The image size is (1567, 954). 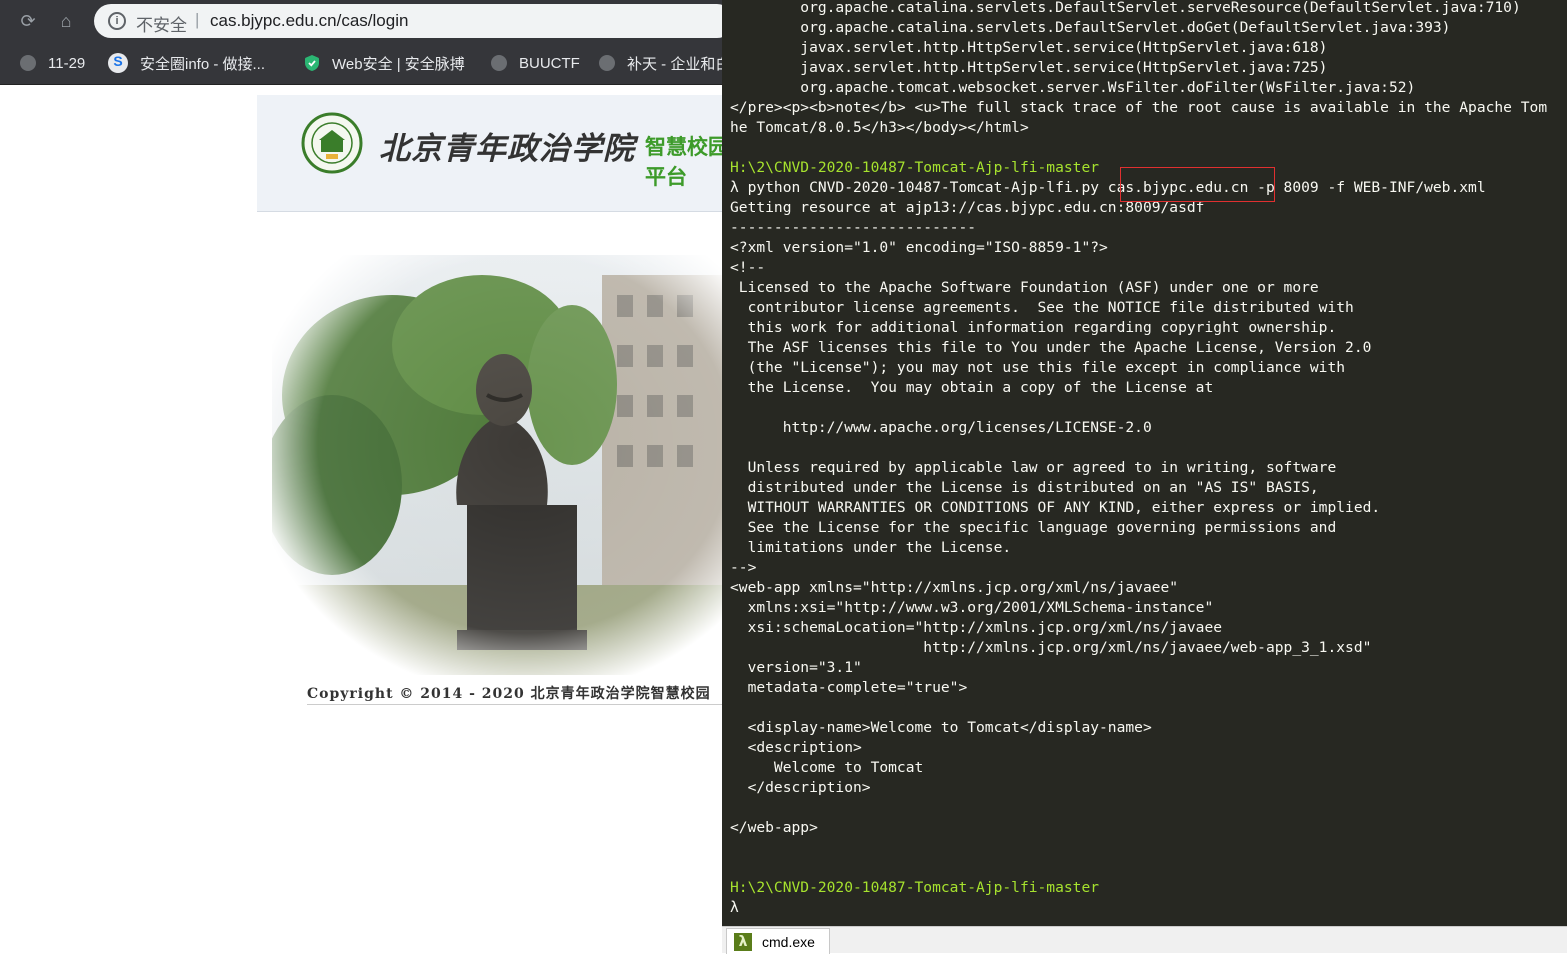 What do you see at coordinates (748, 267) in the screenshot?
I see `terminal-line: <!--` at bounding box center [748, 267].